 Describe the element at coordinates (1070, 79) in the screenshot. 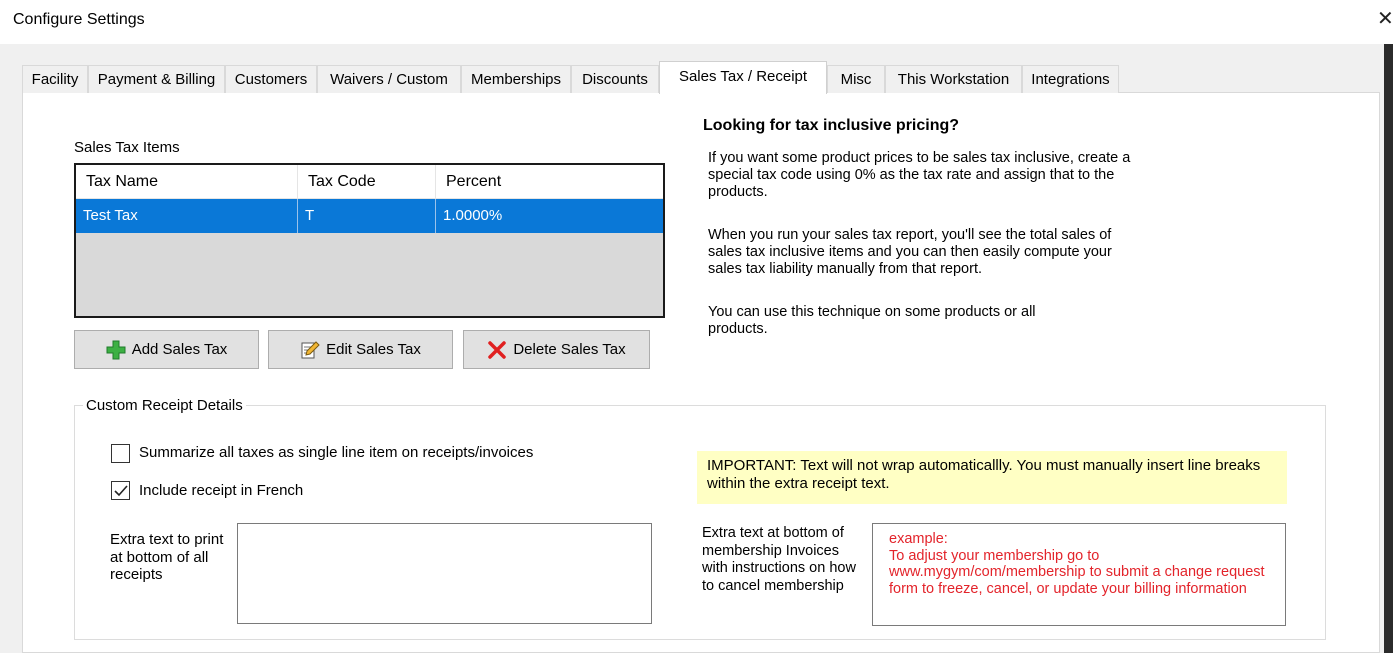

I see `tab-integrations: Integrations` at that location.